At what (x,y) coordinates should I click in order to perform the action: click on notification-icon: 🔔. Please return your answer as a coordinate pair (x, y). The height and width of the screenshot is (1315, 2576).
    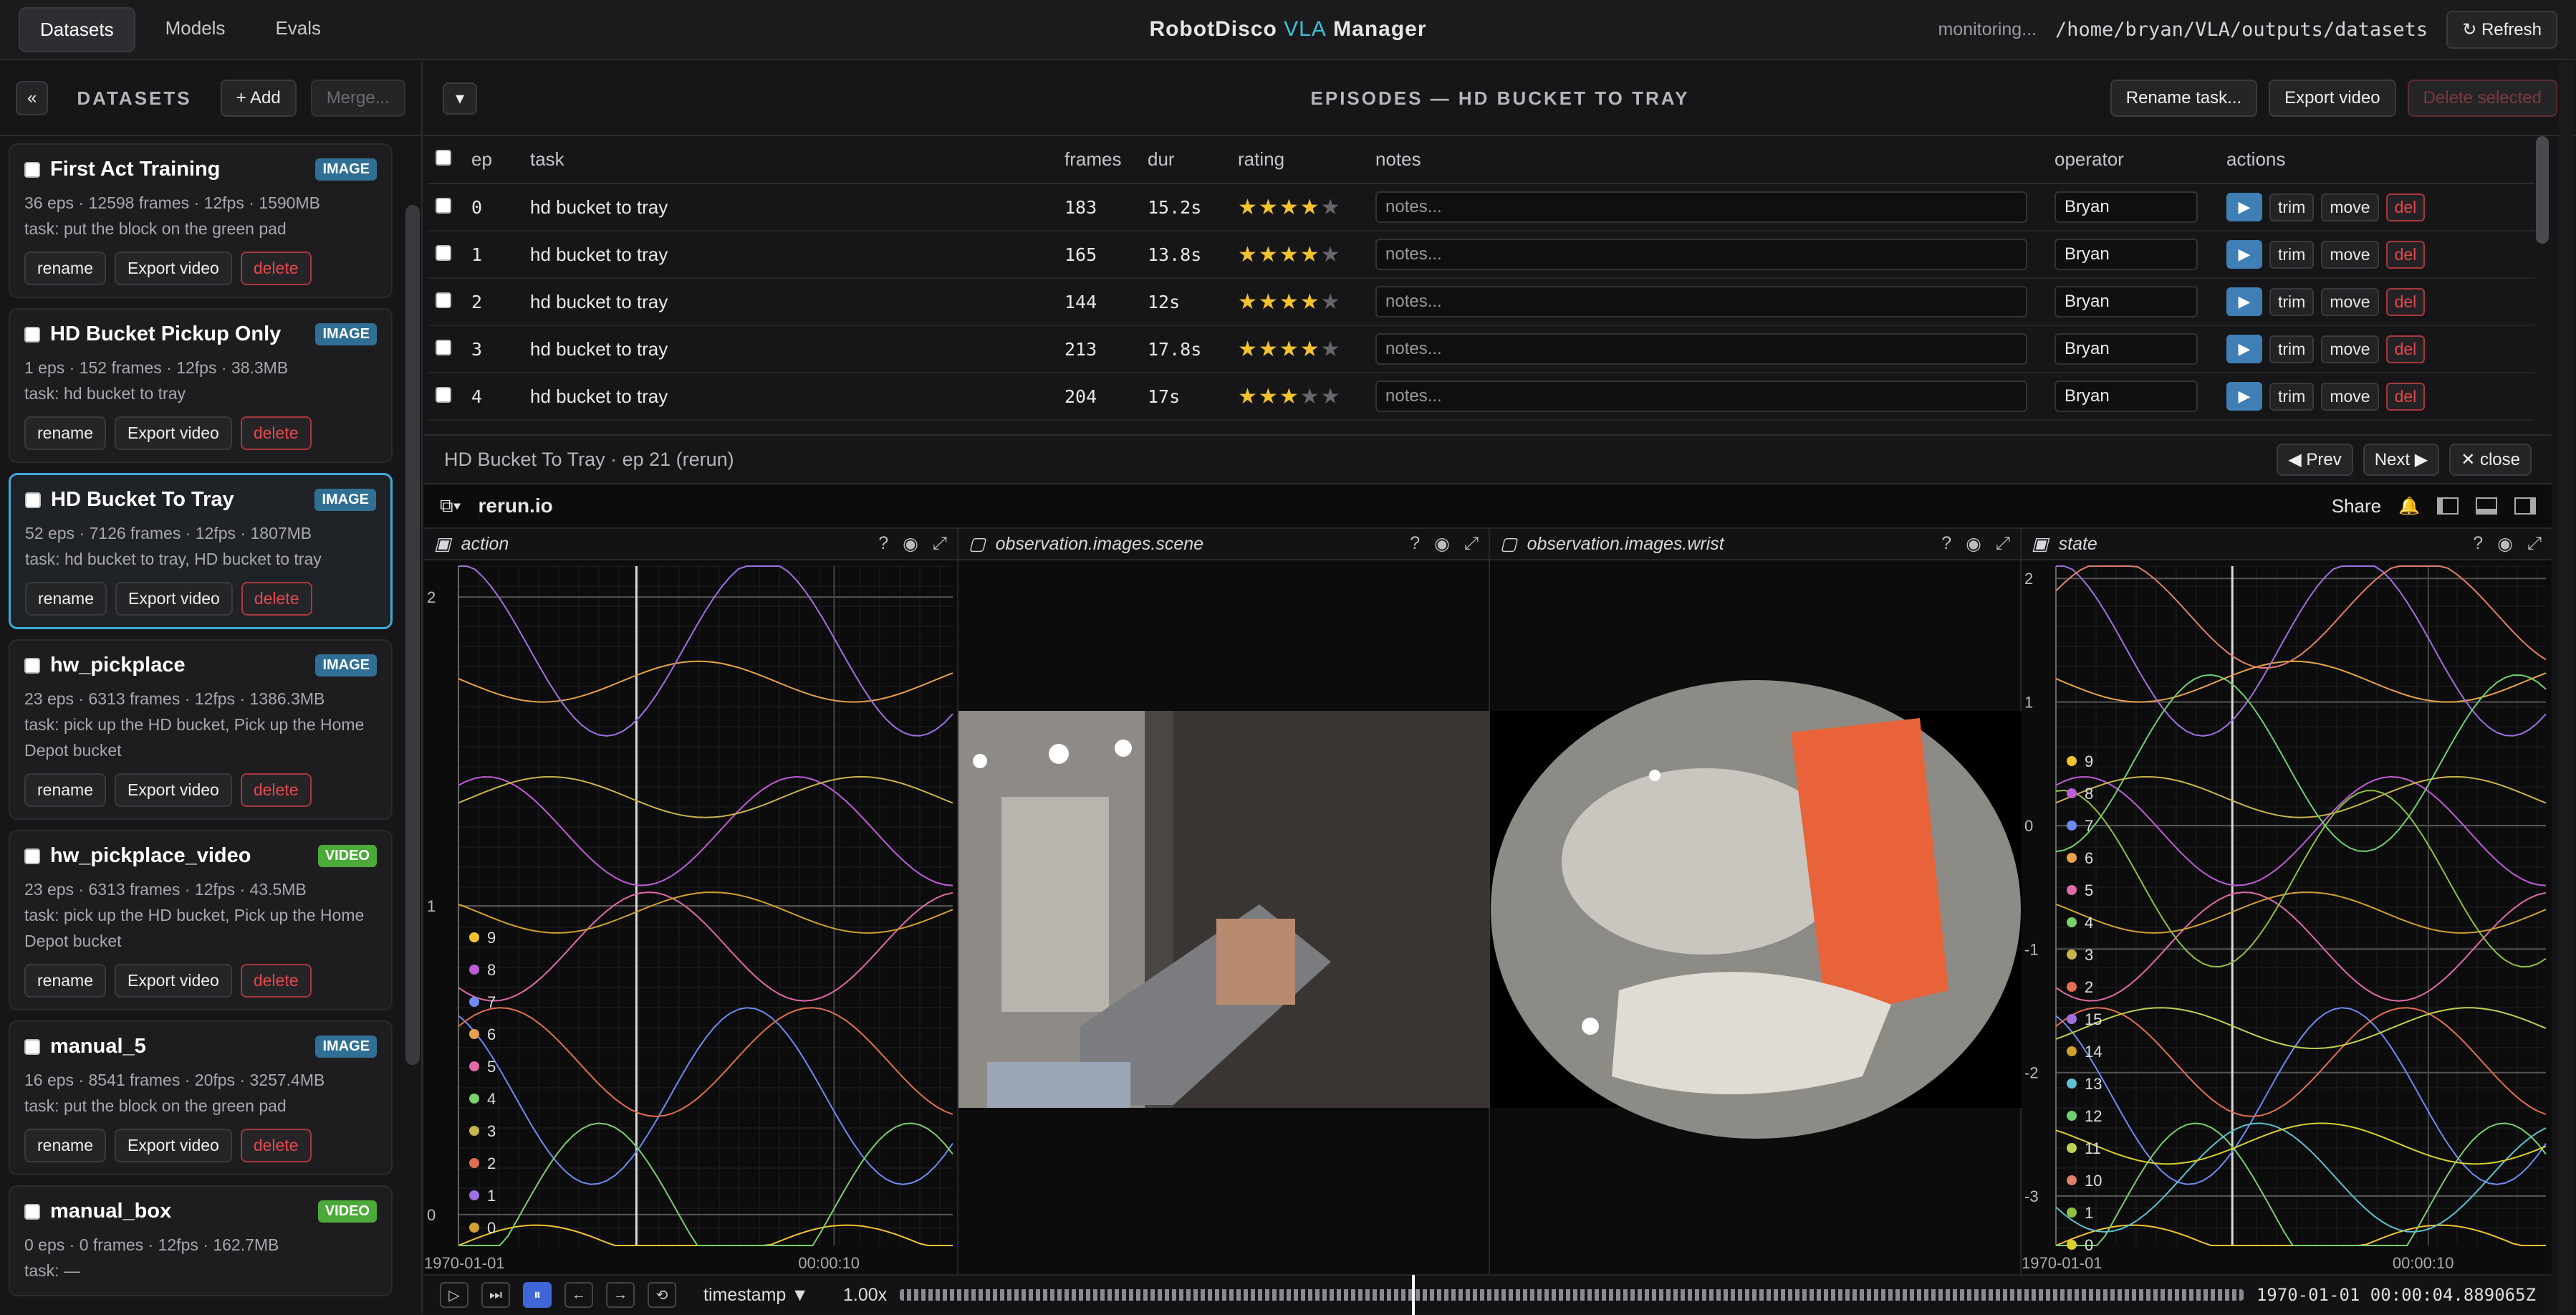
    Looking at the image, I should click on (2409, 507).